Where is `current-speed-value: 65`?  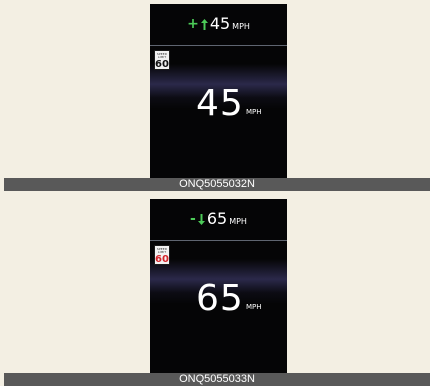 current-speed-value: 65 is located at coordinates (220, 298).